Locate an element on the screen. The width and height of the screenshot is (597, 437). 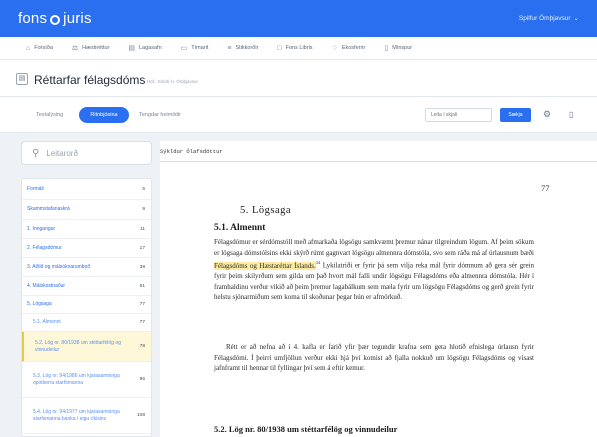
toc-item-page: 5 is located at coordinates (143, 189).